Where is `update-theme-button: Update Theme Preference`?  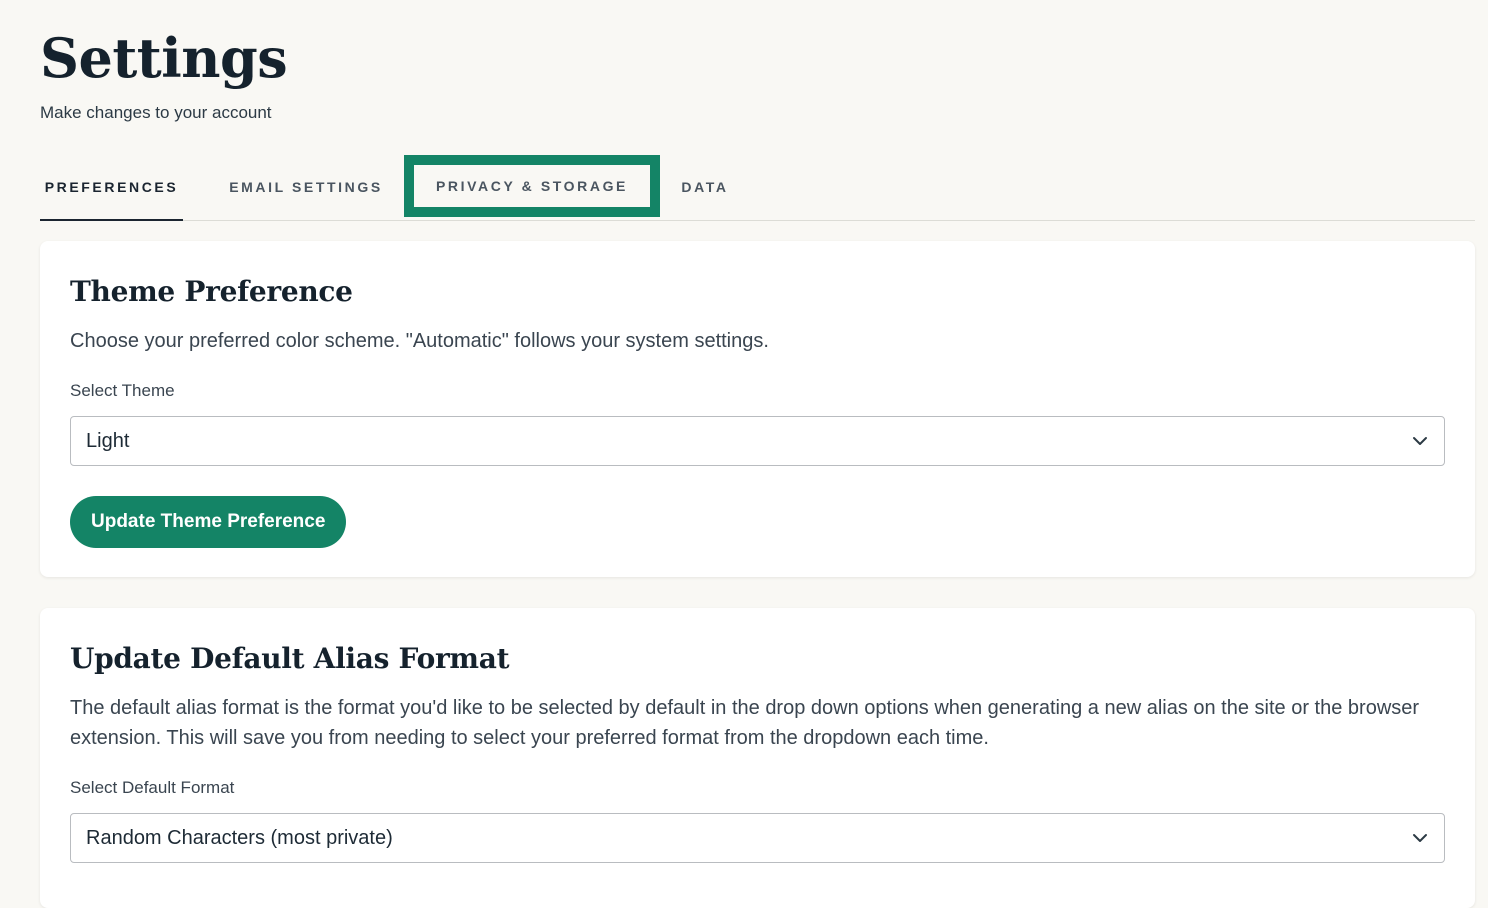
update-theme-button: Update Theme Preference is located at coordinates (208, 522).